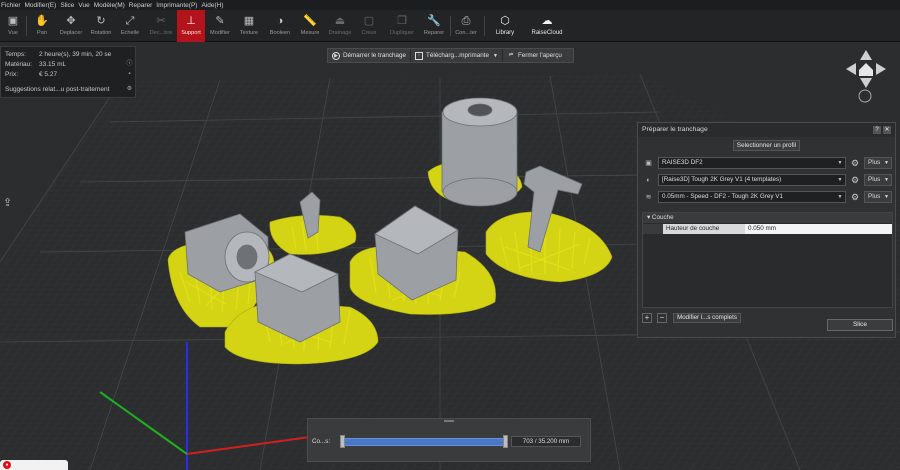  What do you see at coordinates (83, 5) in the screenshot?
I see `menu-vue: Vue` at bounding box center [83, 5].